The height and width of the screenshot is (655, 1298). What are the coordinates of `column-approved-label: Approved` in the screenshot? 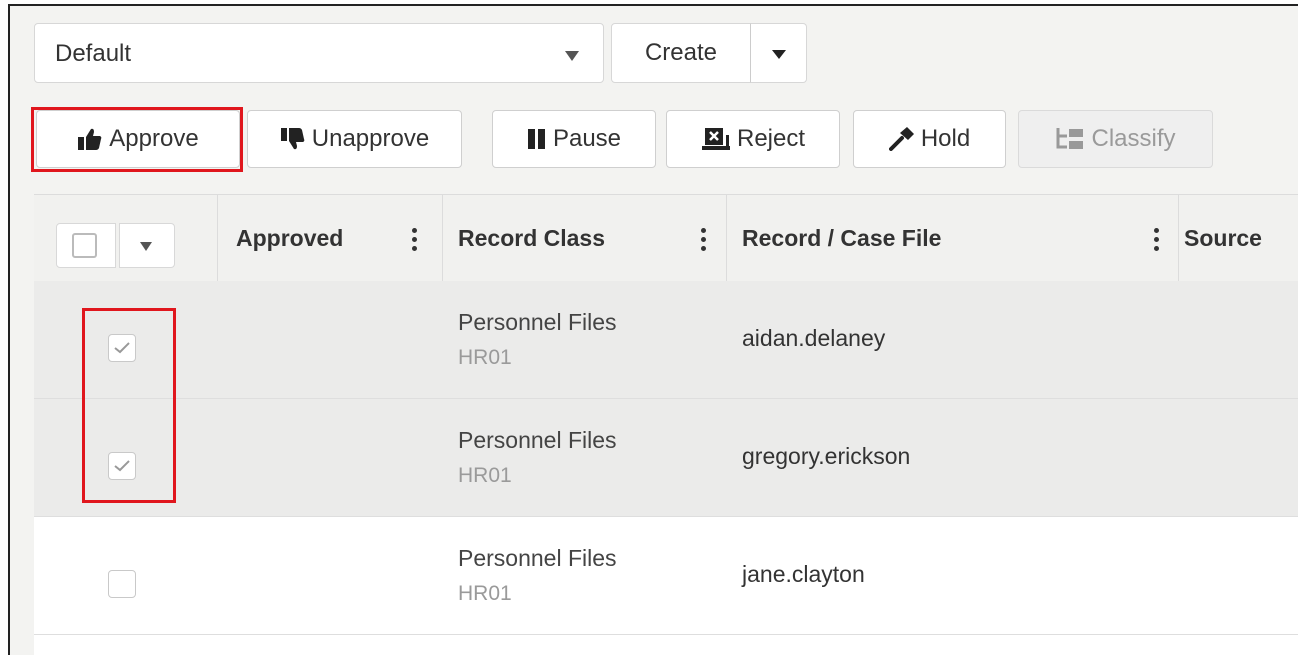 It's located at (290, 237).